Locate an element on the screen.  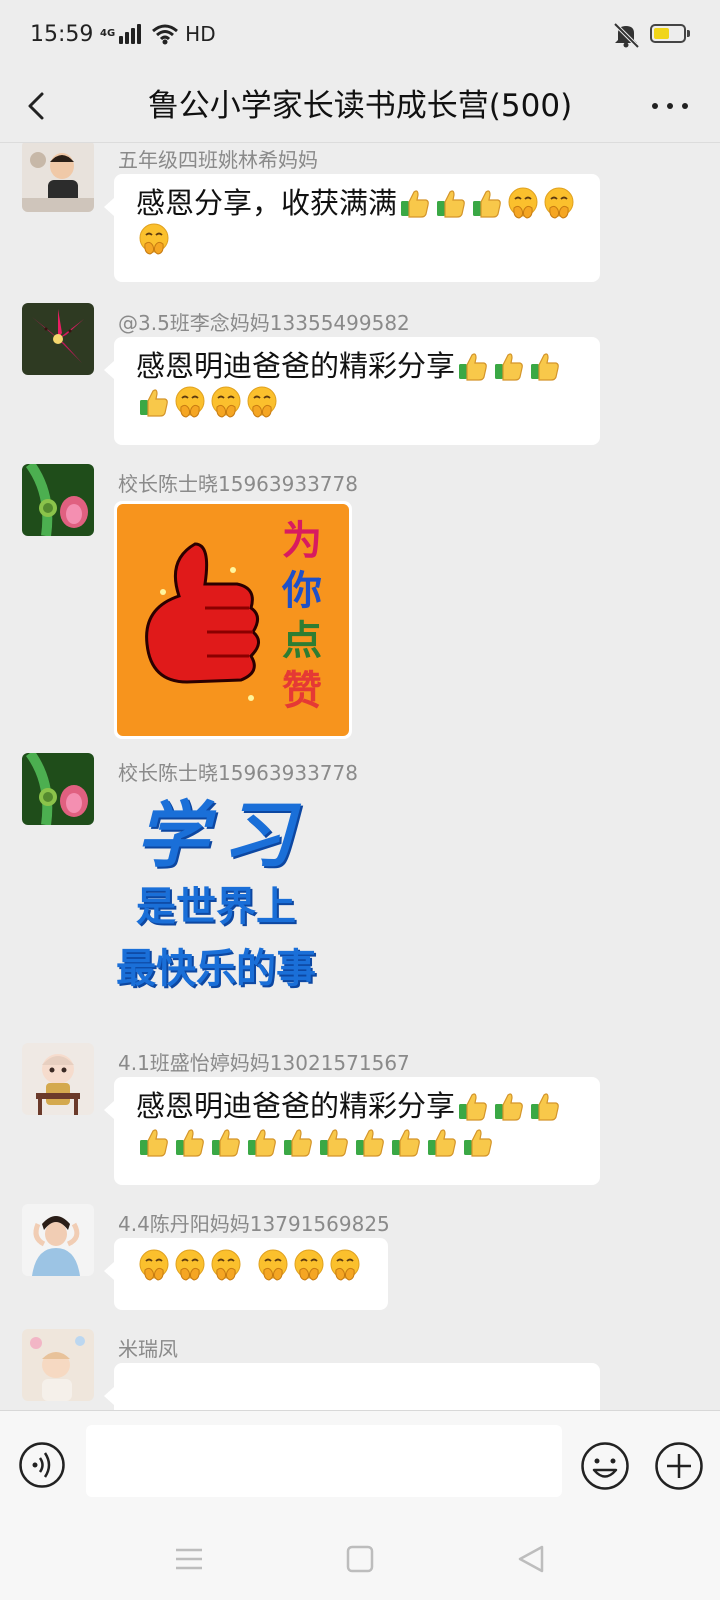
message-input is located at coordinates (324, 1461).